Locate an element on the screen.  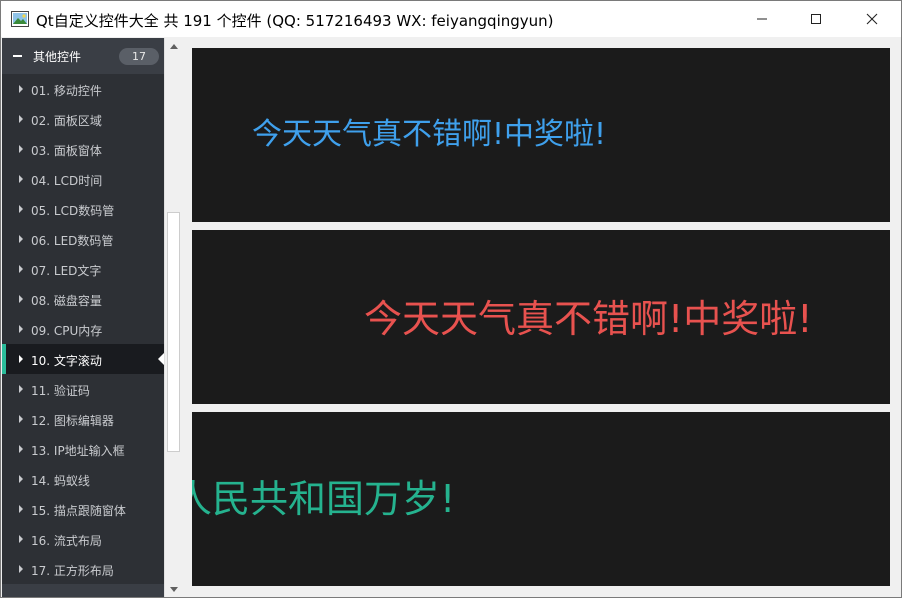
sidebar-item: 17. 正方形布局 is located at coordinates (83, 569).